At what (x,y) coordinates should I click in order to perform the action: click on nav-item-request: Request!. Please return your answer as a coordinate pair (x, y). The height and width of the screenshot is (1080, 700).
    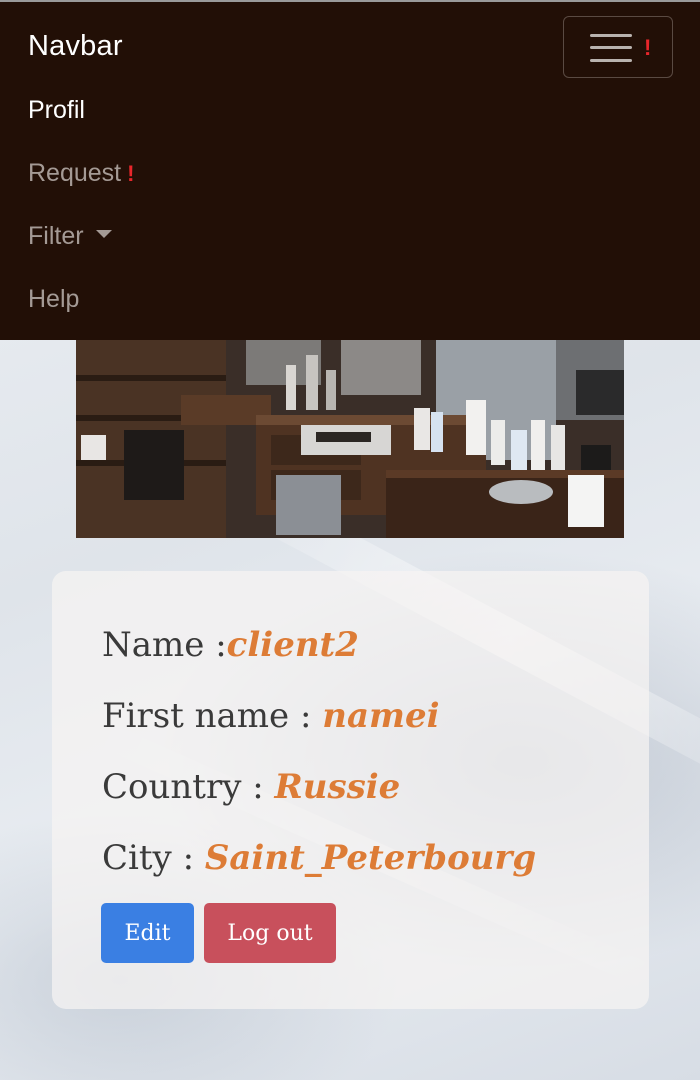
    Looking at the image, I should click on (81, 173).